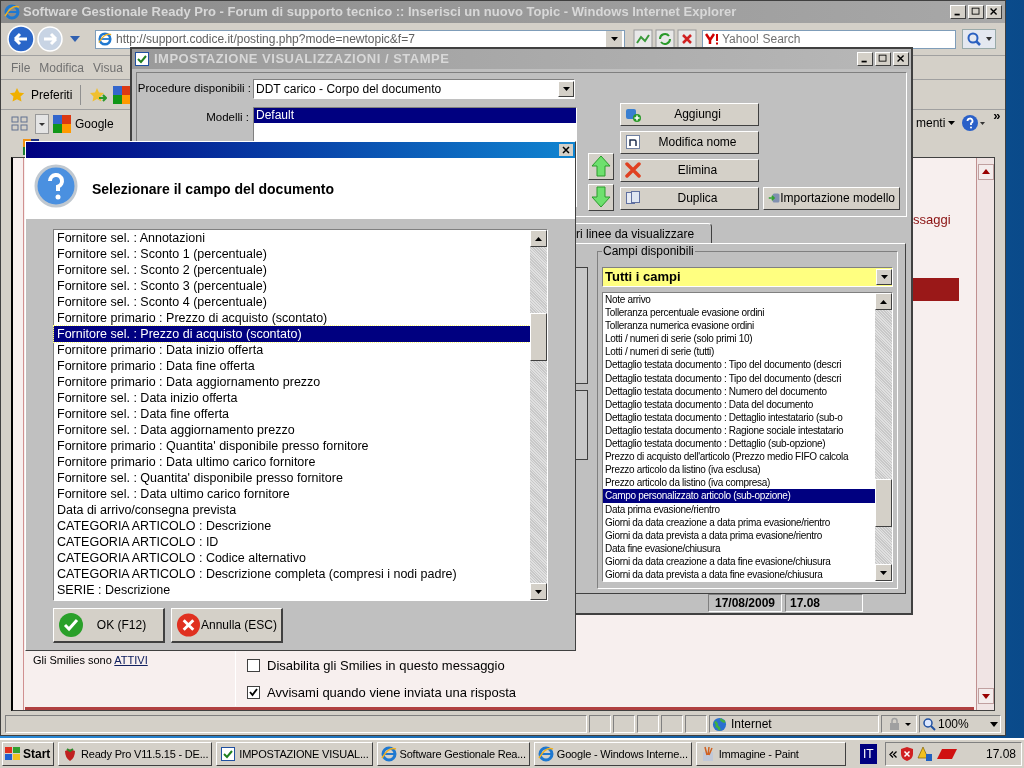 Image resolution: width=1024 pixels, height=768 pixels. I want to click on shield-icon, so click(906, 754).